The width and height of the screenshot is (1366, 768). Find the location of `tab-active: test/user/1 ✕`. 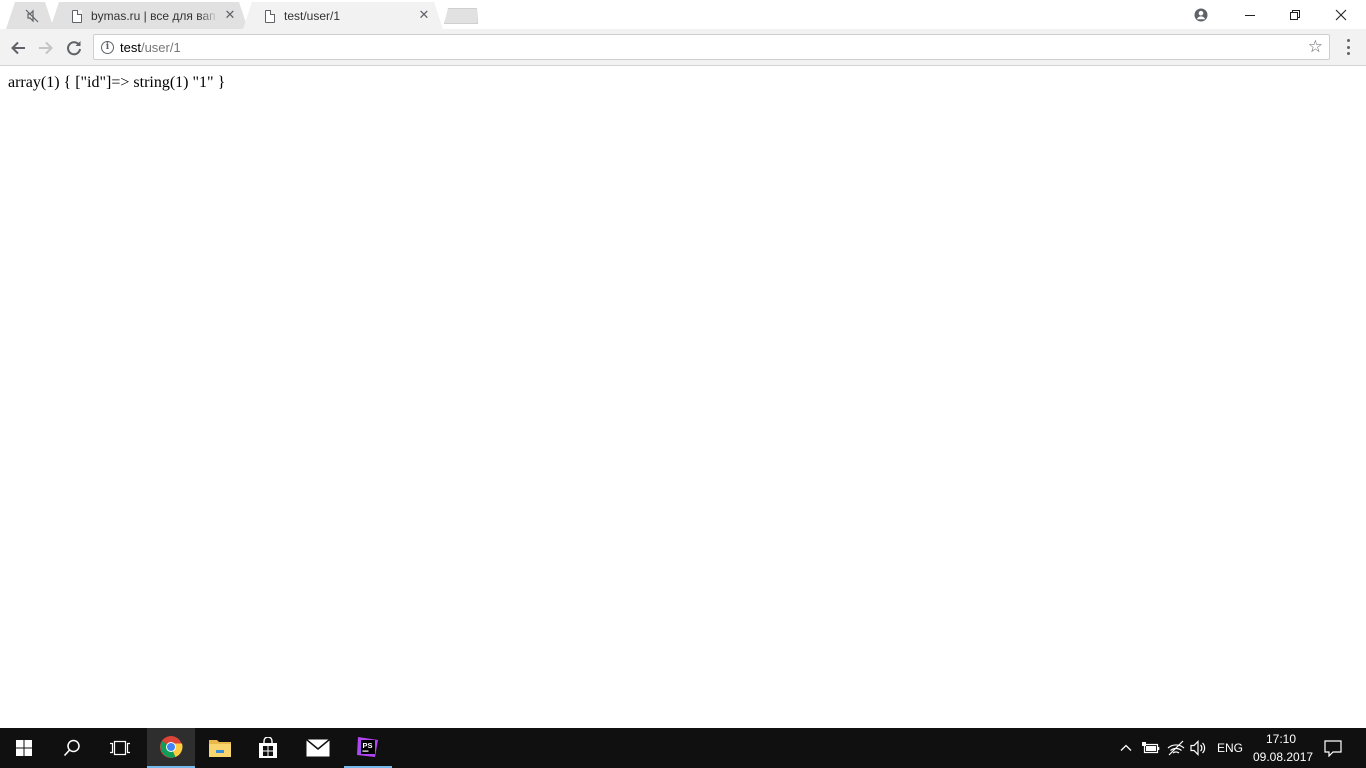

tab-active: test/user/1 ✕ is located at coordinates (343, 15).